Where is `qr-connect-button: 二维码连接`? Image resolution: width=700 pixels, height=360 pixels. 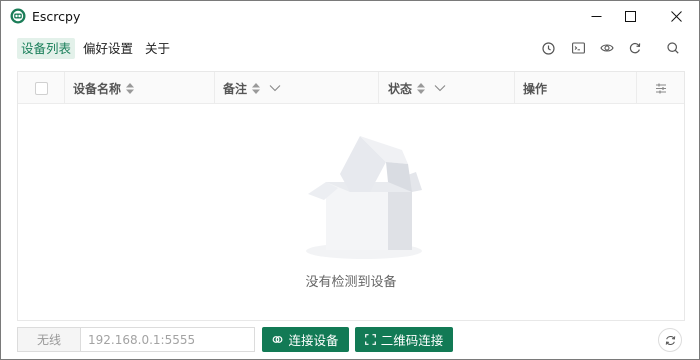
qr-connect-button: 二维码连接 is located at coordinates (404, 339).